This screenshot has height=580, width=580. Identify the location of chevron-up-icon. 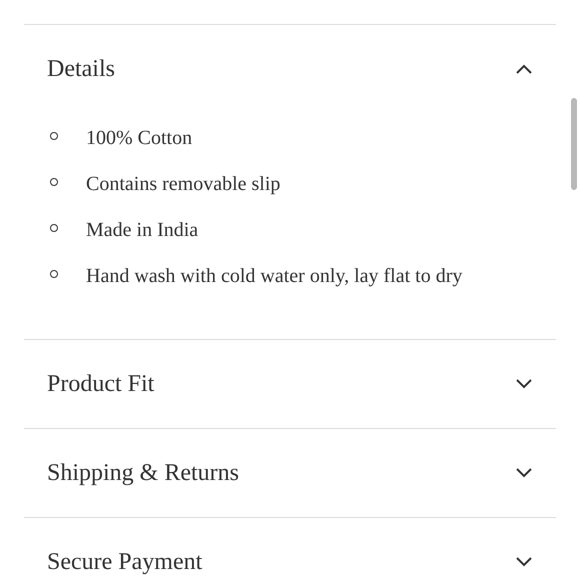
(524, 69).